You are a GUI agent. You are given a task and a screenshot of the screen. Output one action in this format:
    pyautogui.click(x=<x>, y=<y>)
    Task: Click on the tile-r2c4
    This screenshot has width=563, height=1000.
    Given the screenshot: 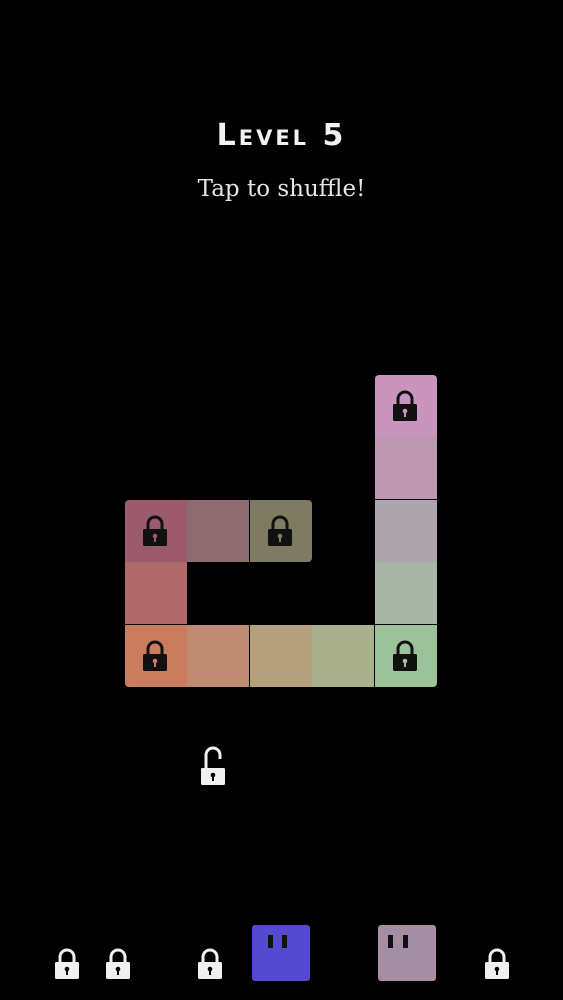 What is the action you would take?
    pyautogui.click(x=406, y=531)
    